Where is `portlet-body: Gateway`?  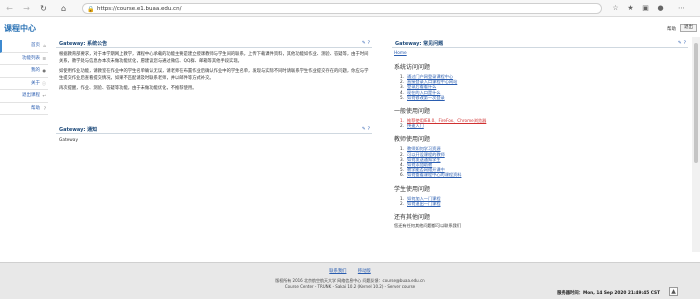 portlet-body: Gateway is located at coordinates (214, 140).